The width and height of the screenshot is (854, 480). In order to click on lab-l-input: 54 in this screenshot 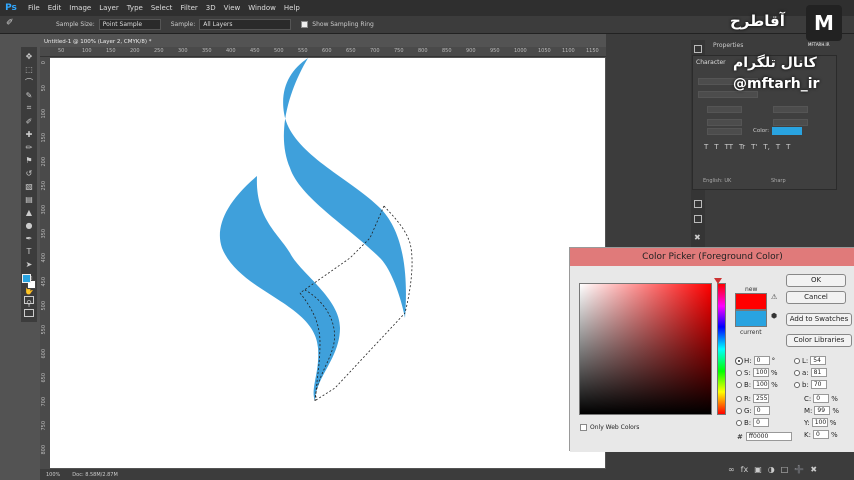, I will do `click(818, 360)`.